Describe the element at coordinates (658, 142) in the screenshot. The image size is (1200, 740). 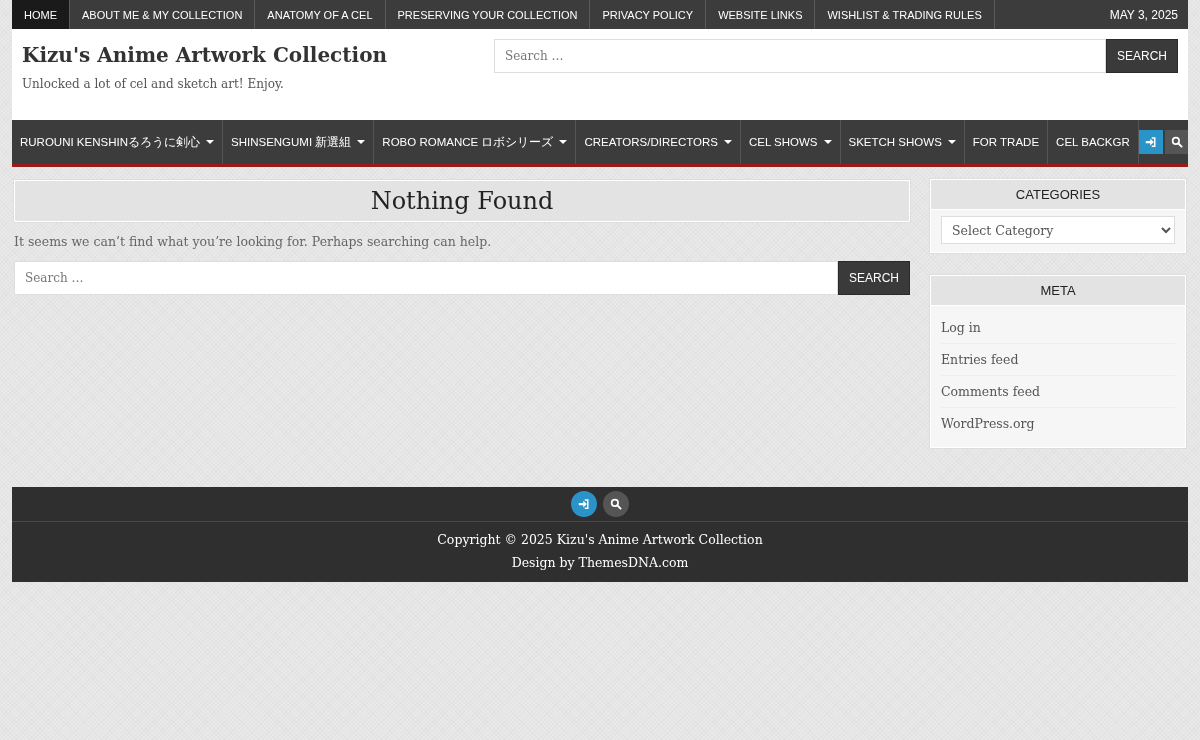
I see `main-nav-item: CREATORS/DIRECTORS` at that location.